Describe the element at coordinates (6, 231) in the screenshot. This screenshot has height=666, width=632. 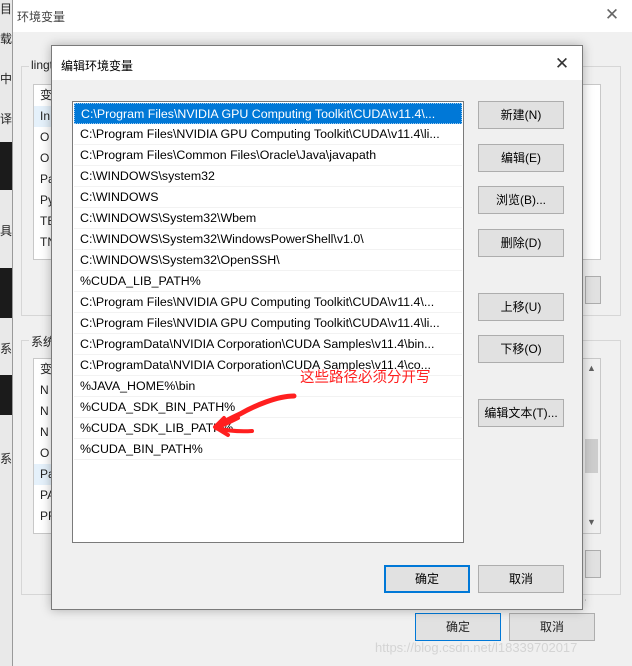
I see `background-char: 具` at that location.